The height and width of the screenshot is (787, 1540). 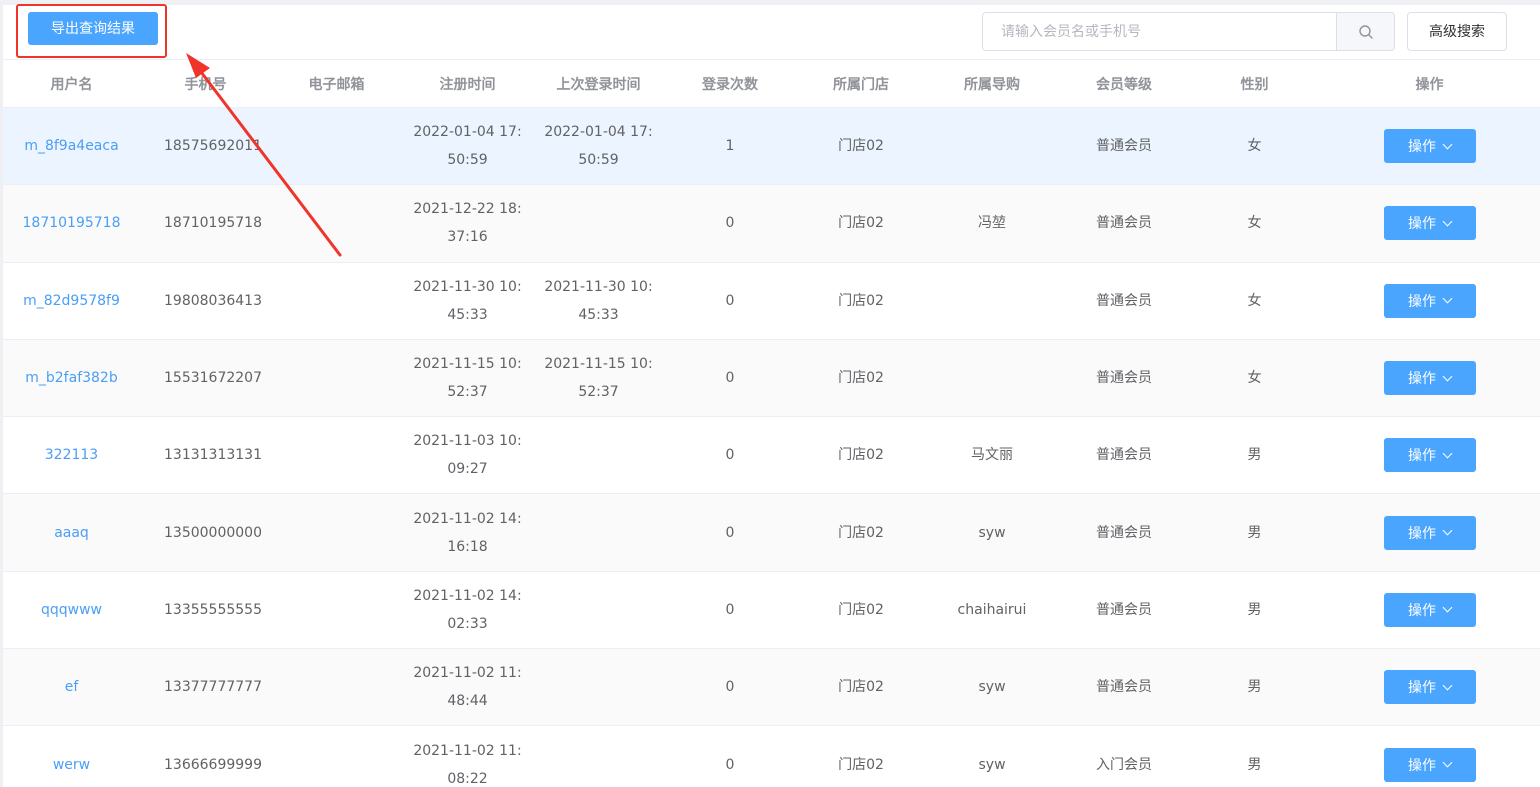 What do you see at coordinates (1365, 31) in the screenshot?
I see `search-button` at bounding box center [1365, 31].